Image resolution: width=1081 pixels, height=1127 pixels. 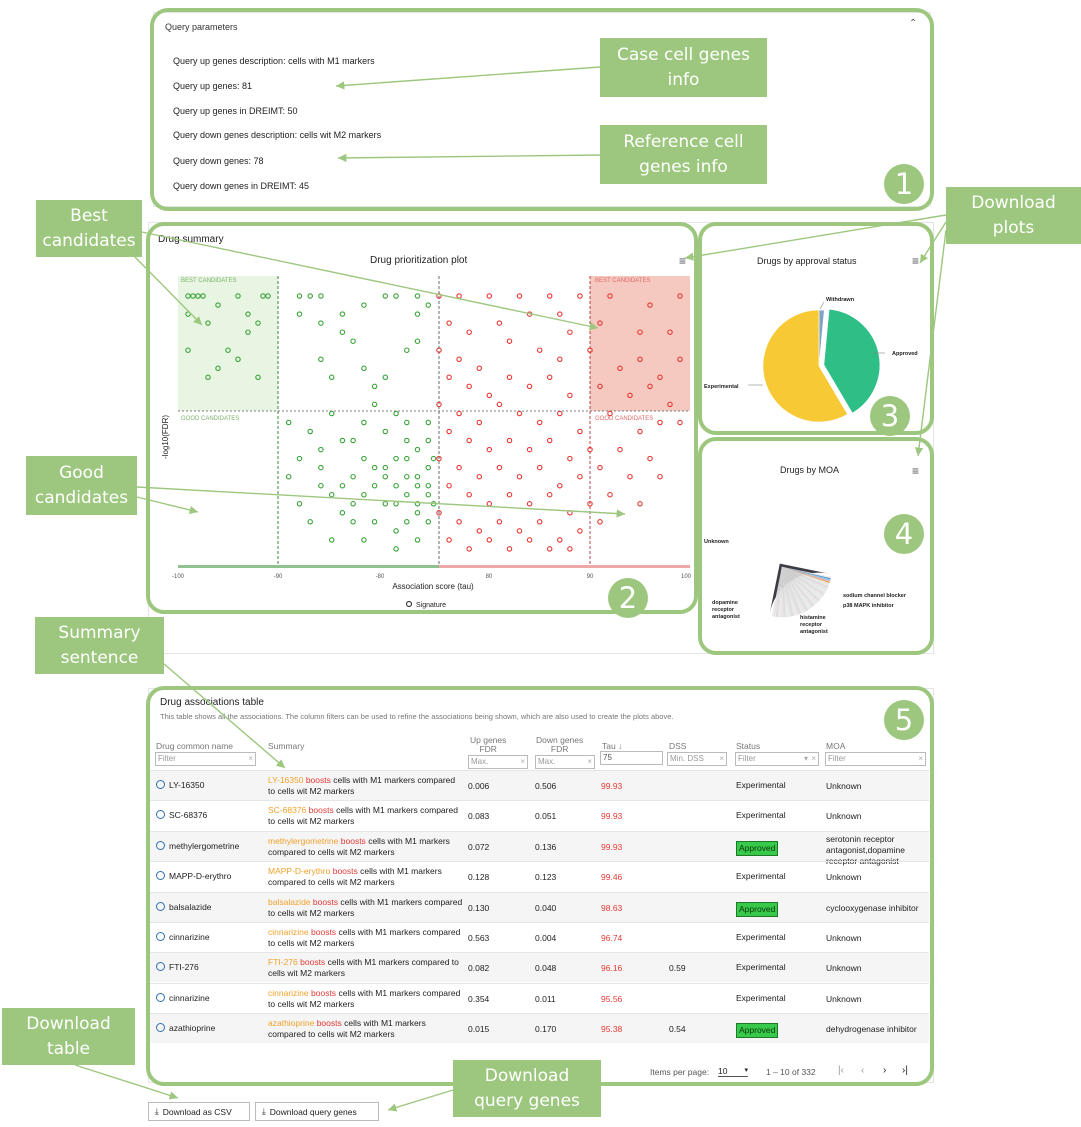 I want to click on down-fdr-filter-input: Max. ×, so click(x=565, y=762).